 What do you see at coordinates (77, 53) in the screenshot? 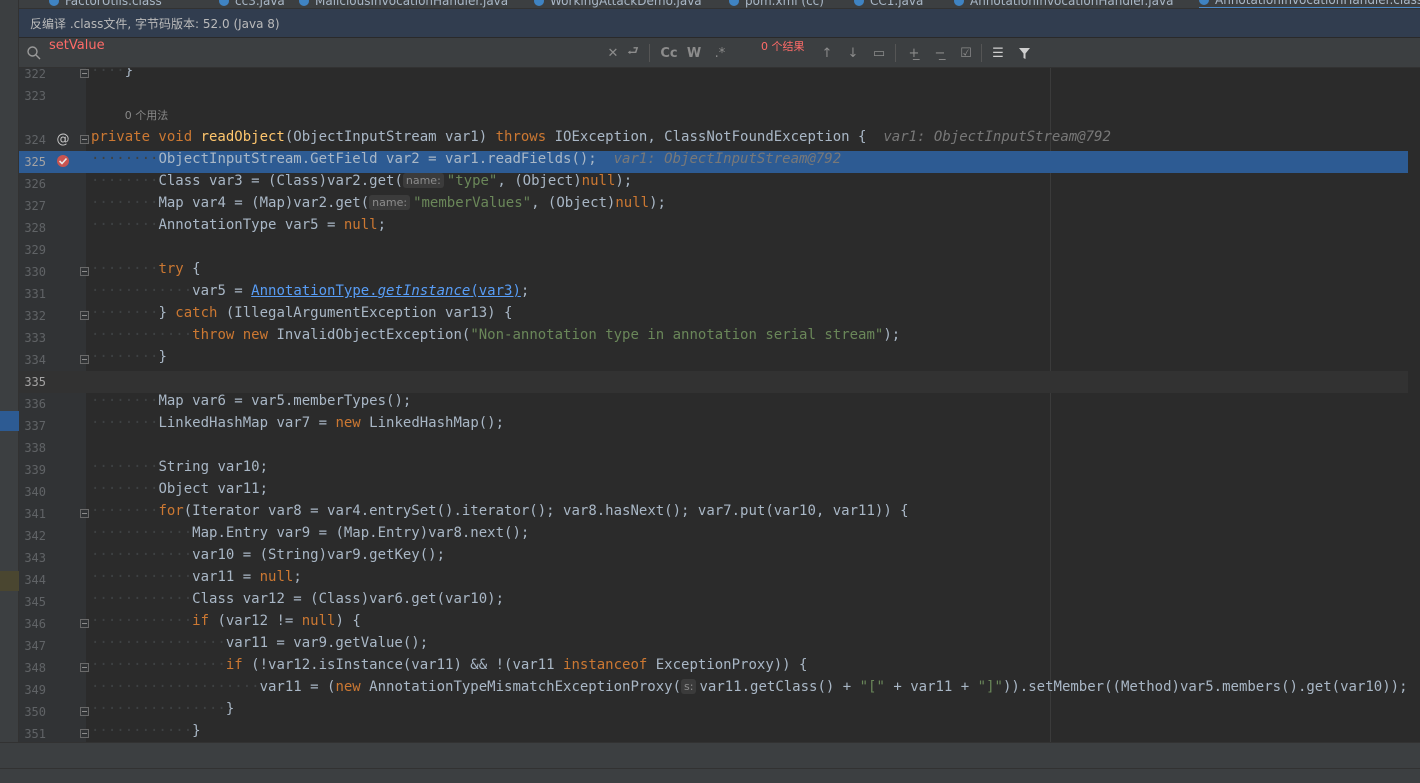
I see `search-input: setValue` at bounding box center [77, 53].